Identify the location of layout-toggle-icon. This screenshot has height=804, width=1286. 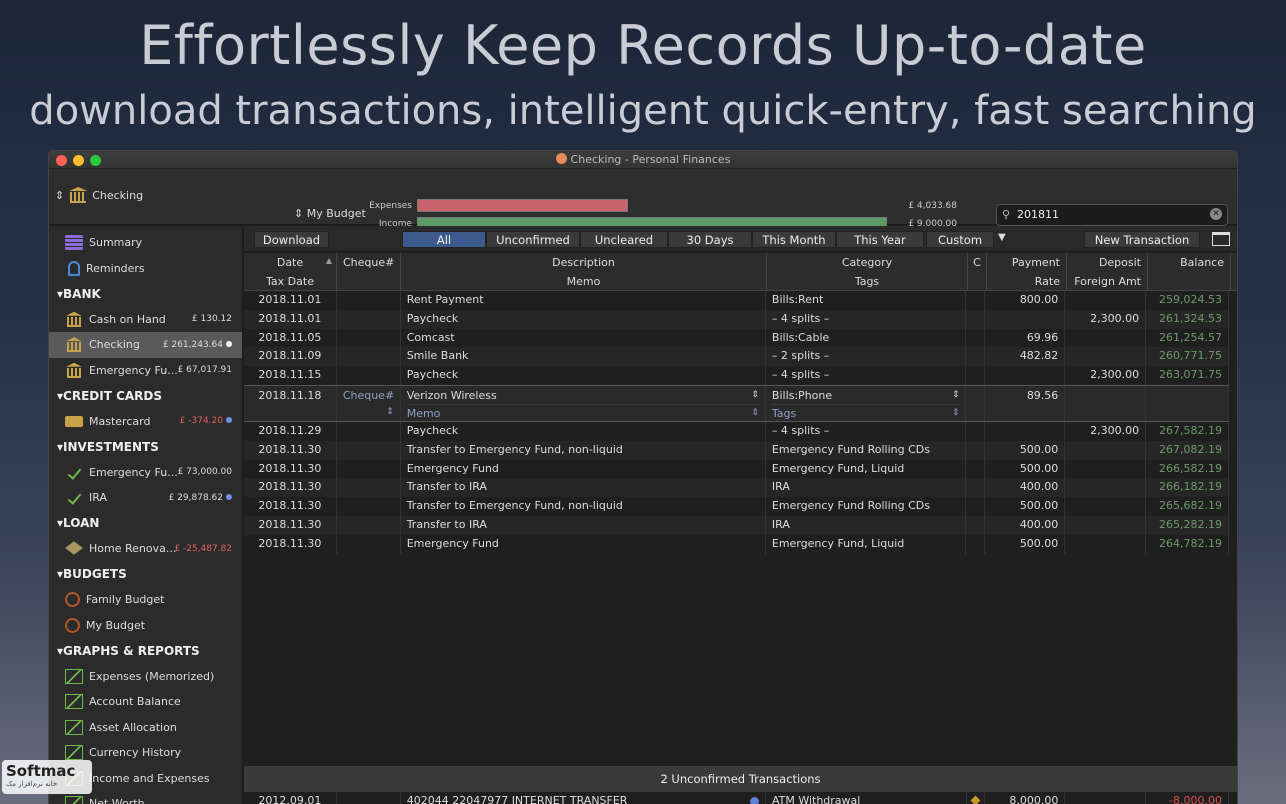
(1221, 239).